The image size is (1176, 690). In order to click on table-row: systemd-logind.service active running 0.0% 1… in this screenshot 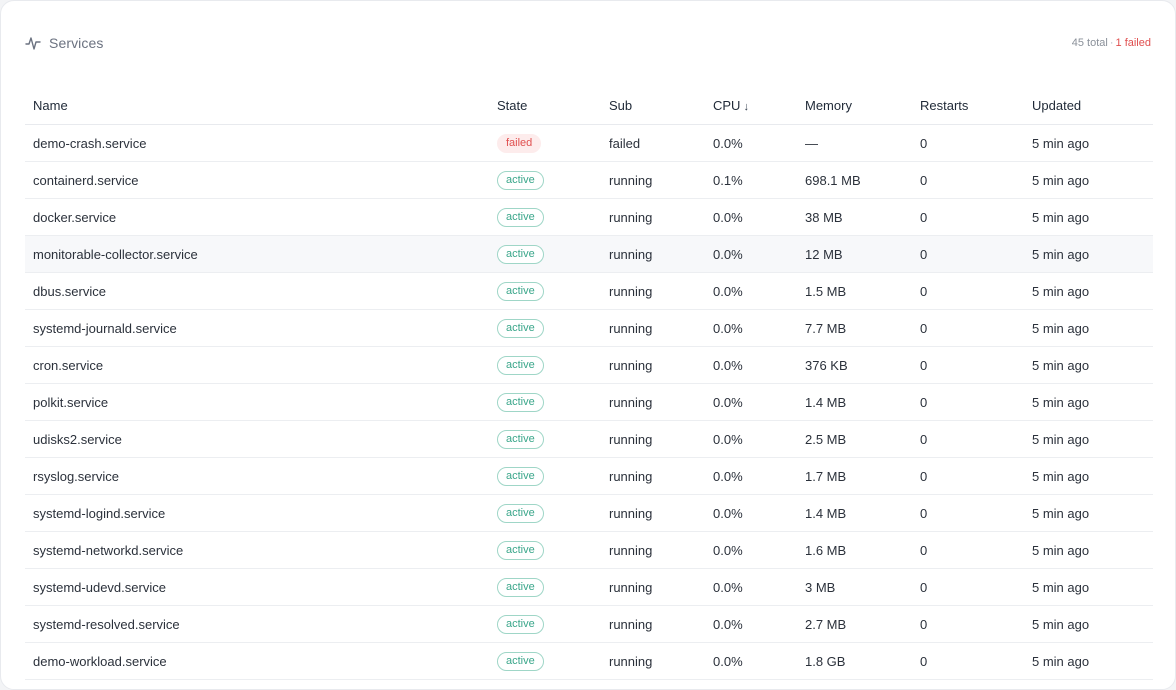, I will do `click(589, 513)`.